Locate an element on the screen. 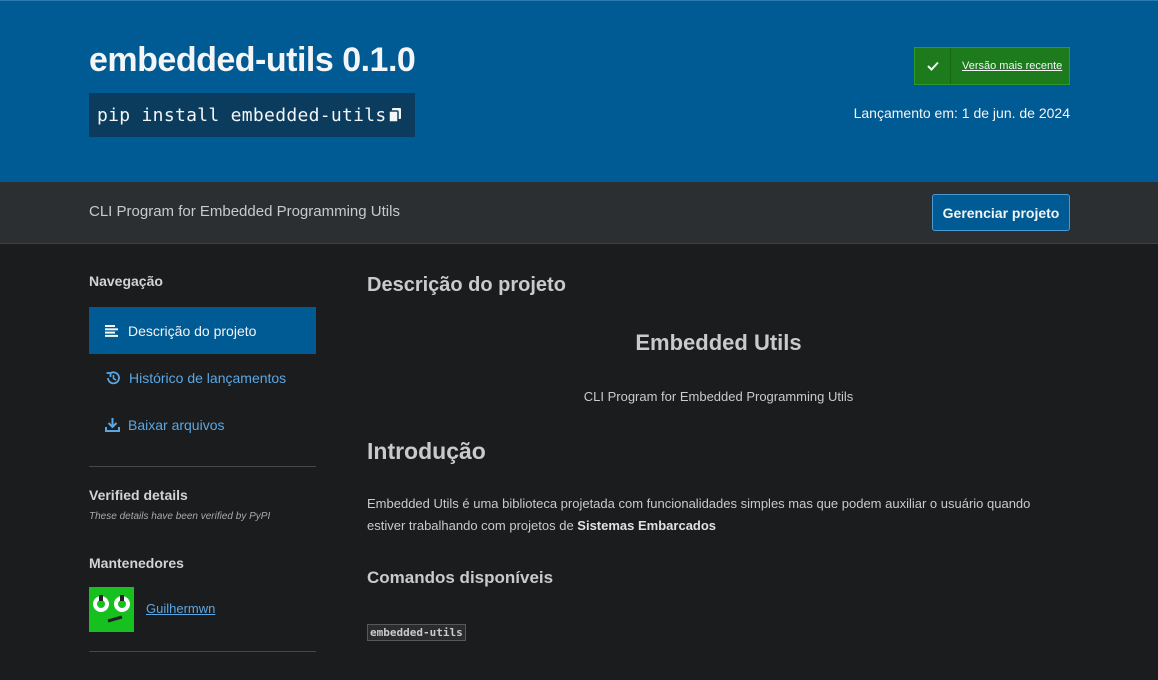  download-icon is located at coordinates (112, 425).